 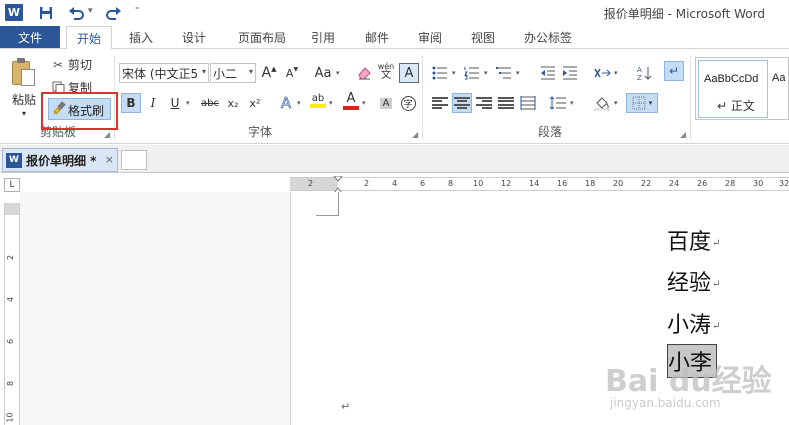 I want to click on document-line: 经验↵, so click(x=693, y=281).